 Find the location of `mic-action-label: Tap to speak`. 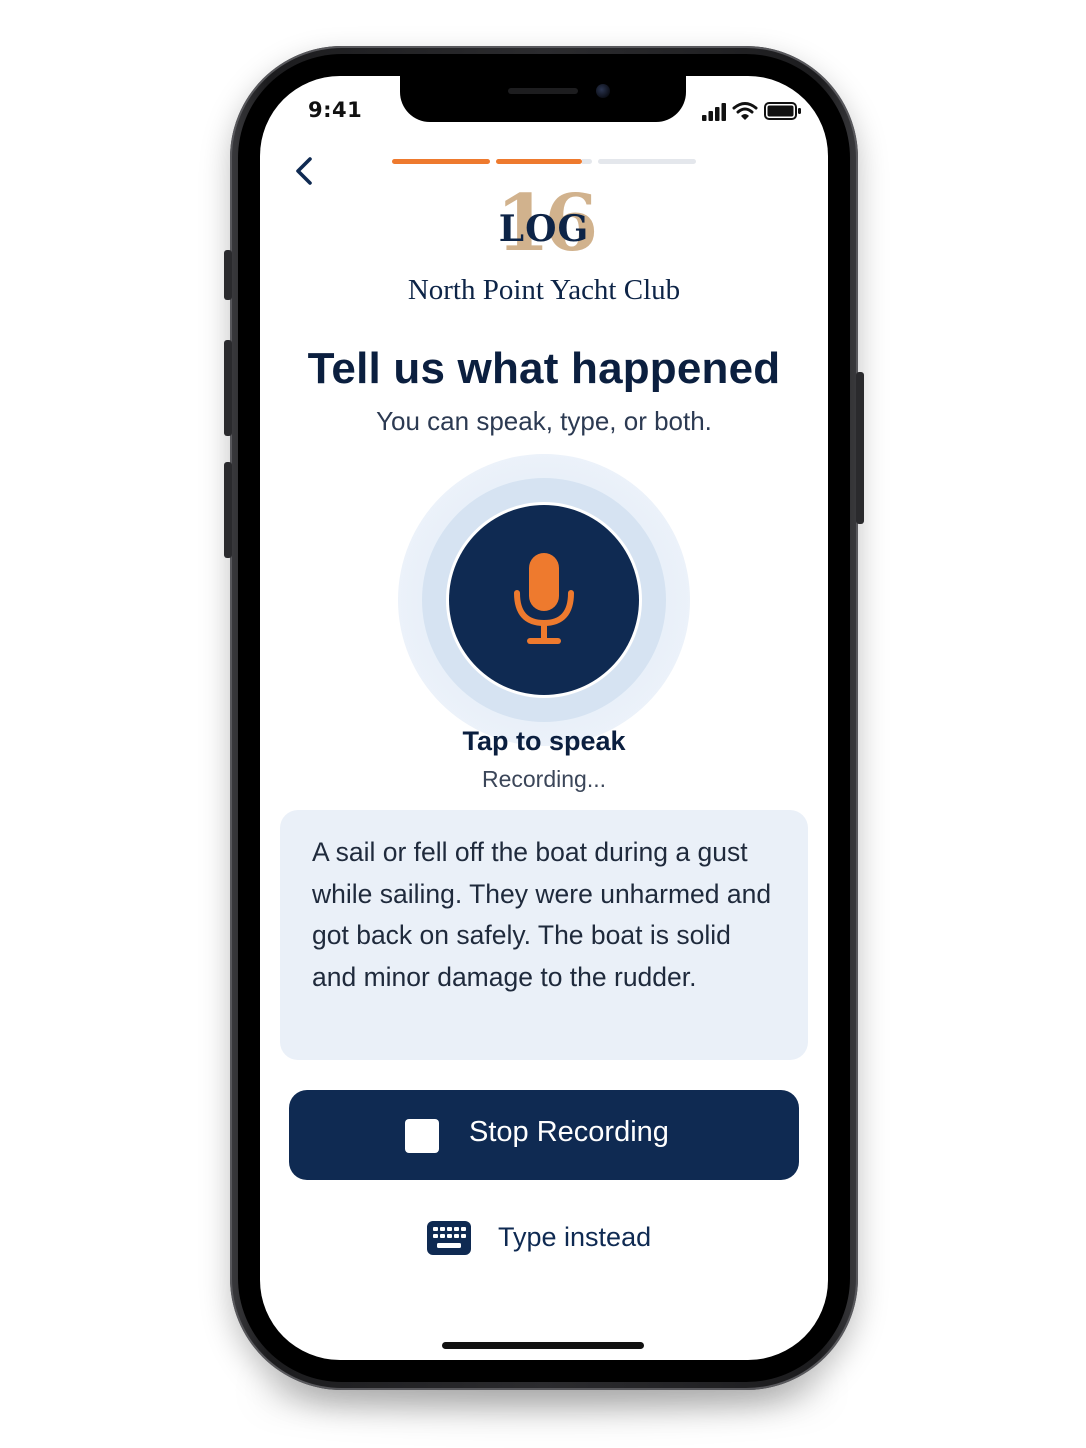

mic-action-label: Tap to speak is located at coordinates (544, 741).